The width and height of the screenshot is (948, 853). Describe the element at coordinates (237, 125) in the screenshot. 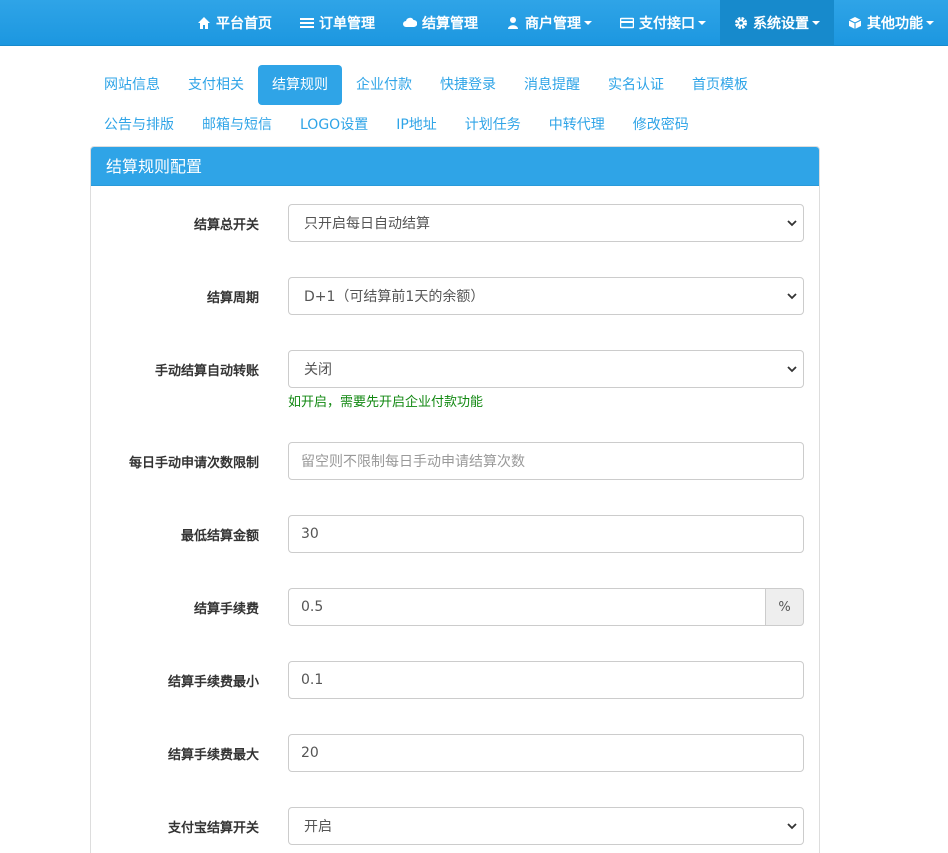

I see `tab-email-sms: 邮箱与短信` at that location.